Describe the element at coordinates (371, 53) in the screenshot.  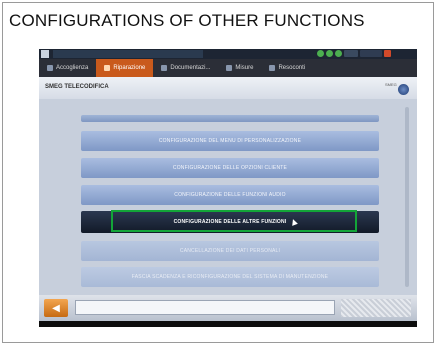
I see `clock-display` at that location.